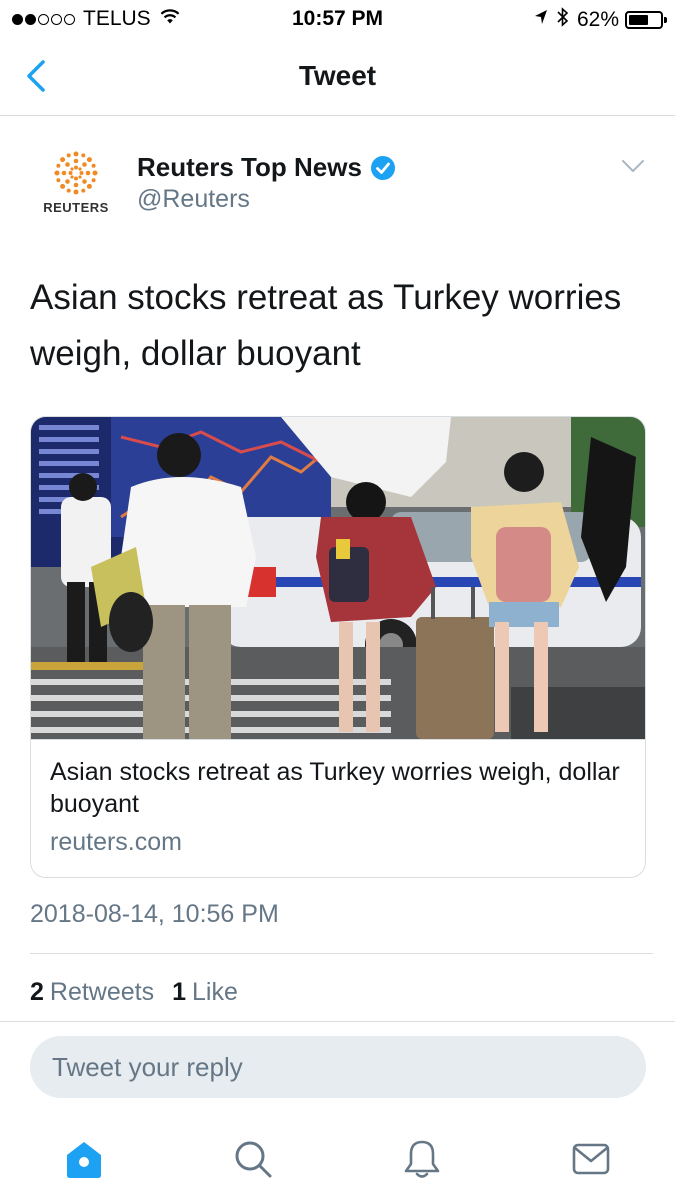 The height and width of the screenshot is (1200, 675). I want to click on bell-icon, so click(422, 1159).